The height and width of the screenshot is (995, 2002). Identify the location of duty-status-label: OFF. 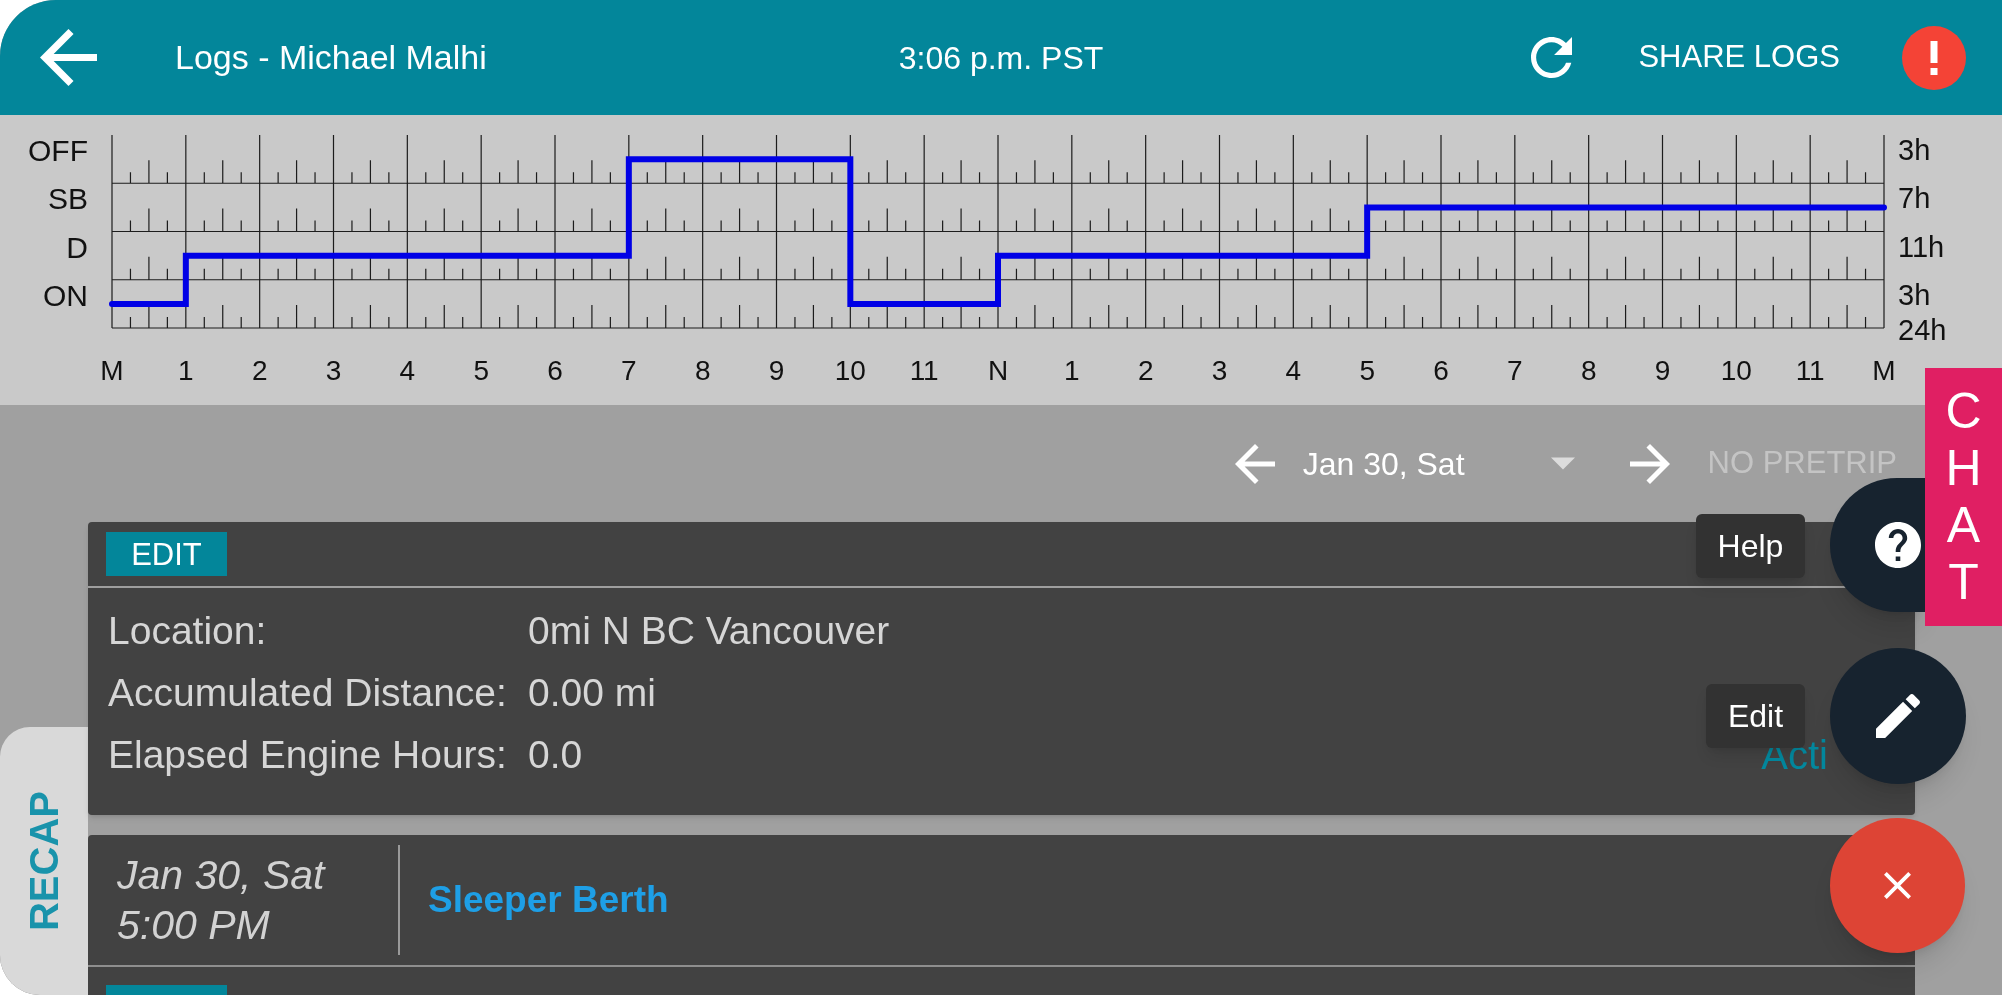
(58, 151).